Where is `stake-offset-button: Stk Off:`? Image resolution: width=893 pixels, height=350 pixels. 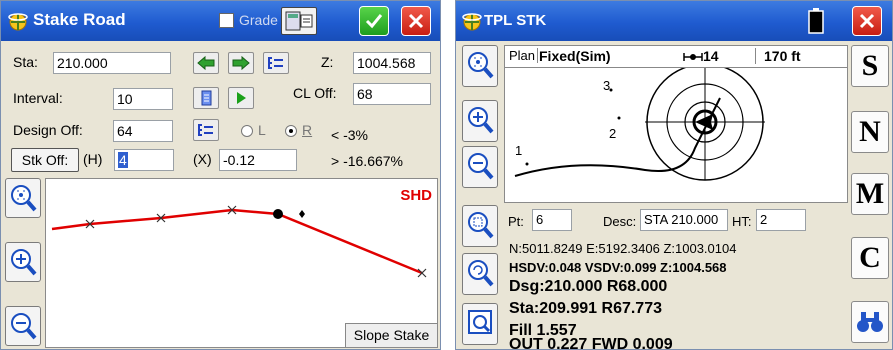
stake-offset-button: Stk Off: is located at coordinates (45, 160).